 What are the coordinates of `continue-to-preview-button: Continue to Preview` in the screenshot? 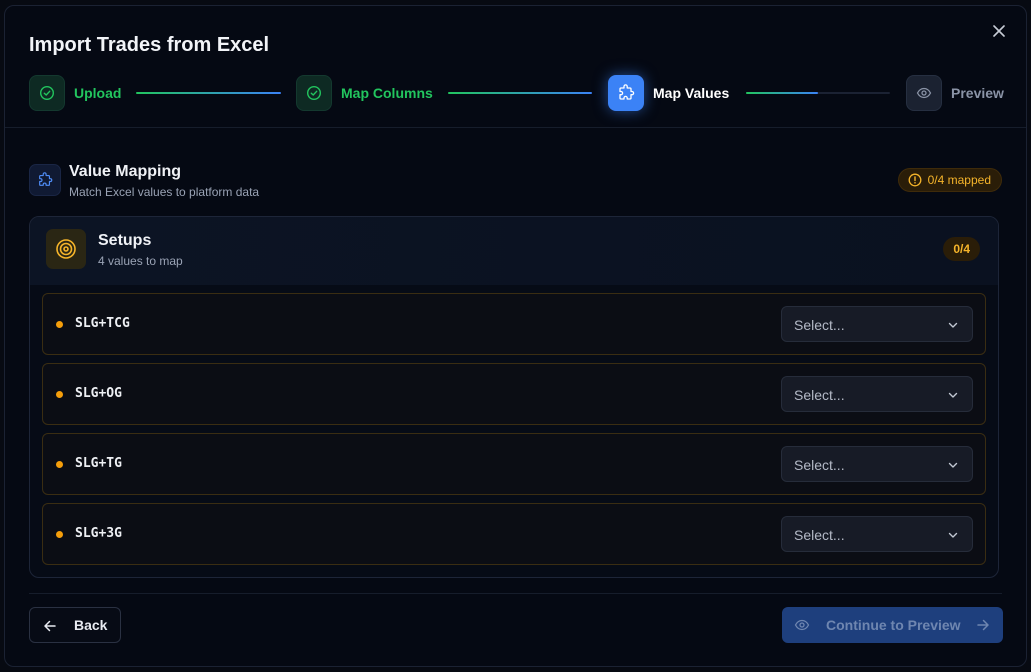 It's located at (892, 625).